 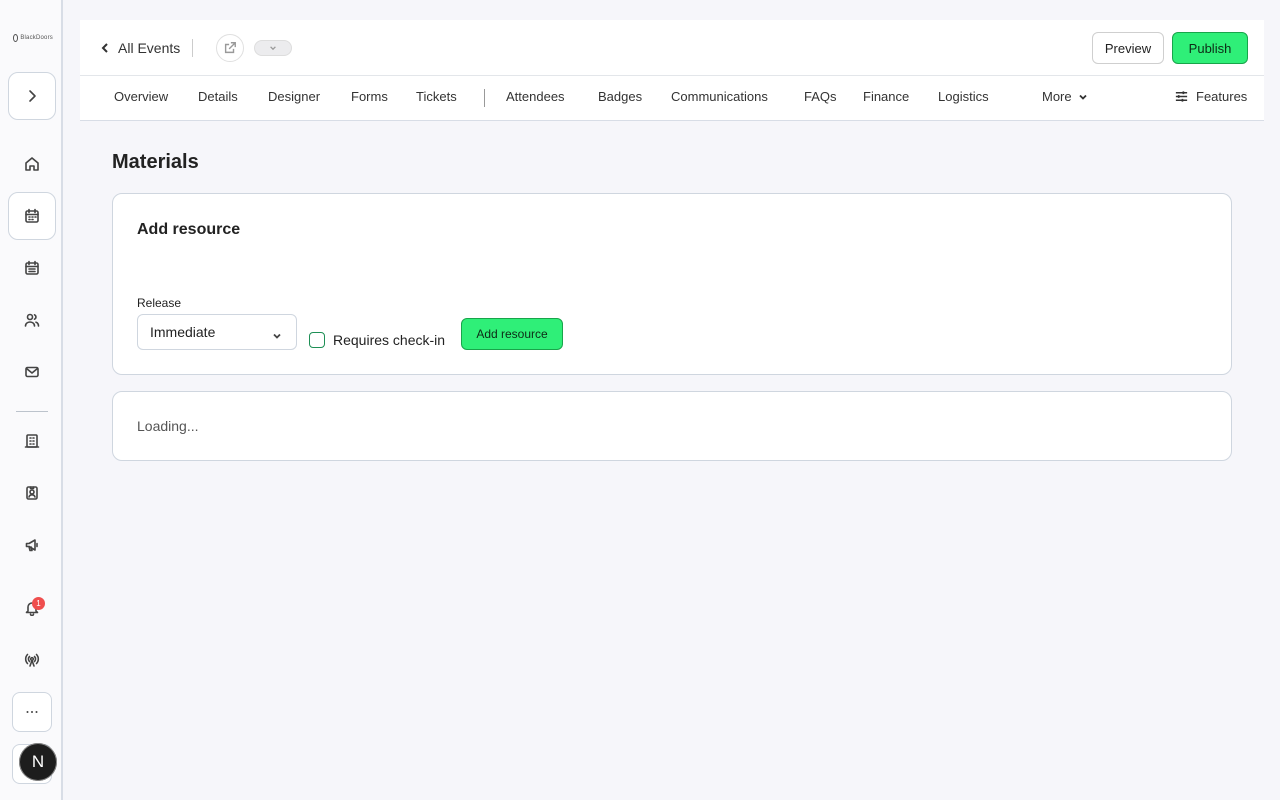 I want to click on tab-more-dropdown: More, so click(x=1065, y=96).